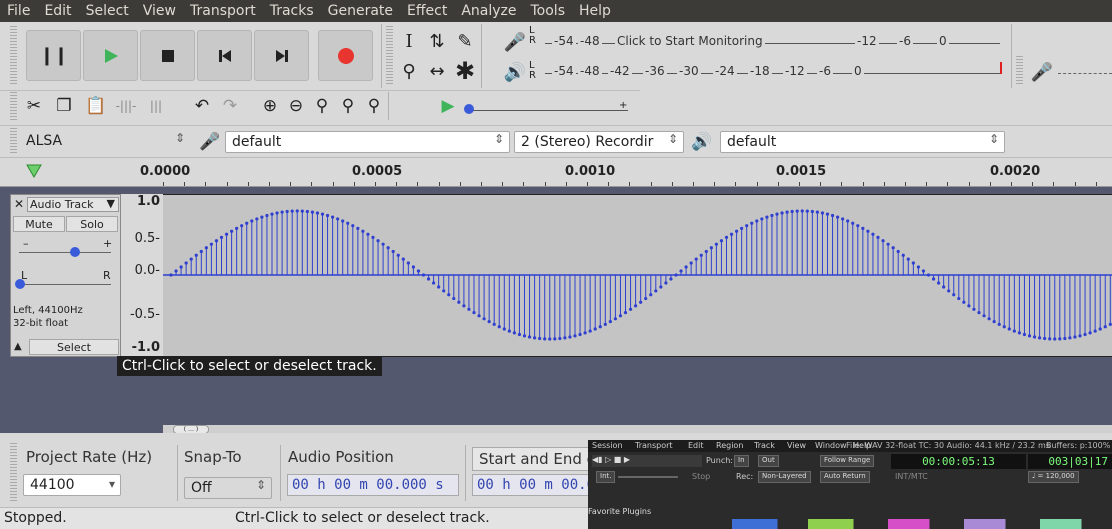 This screenshot has height=529, width=1112. Describe the element at coordinates (1070, 461) in the screenshot. I see `ardour-secondary-clock: 003|03|17` at that location.